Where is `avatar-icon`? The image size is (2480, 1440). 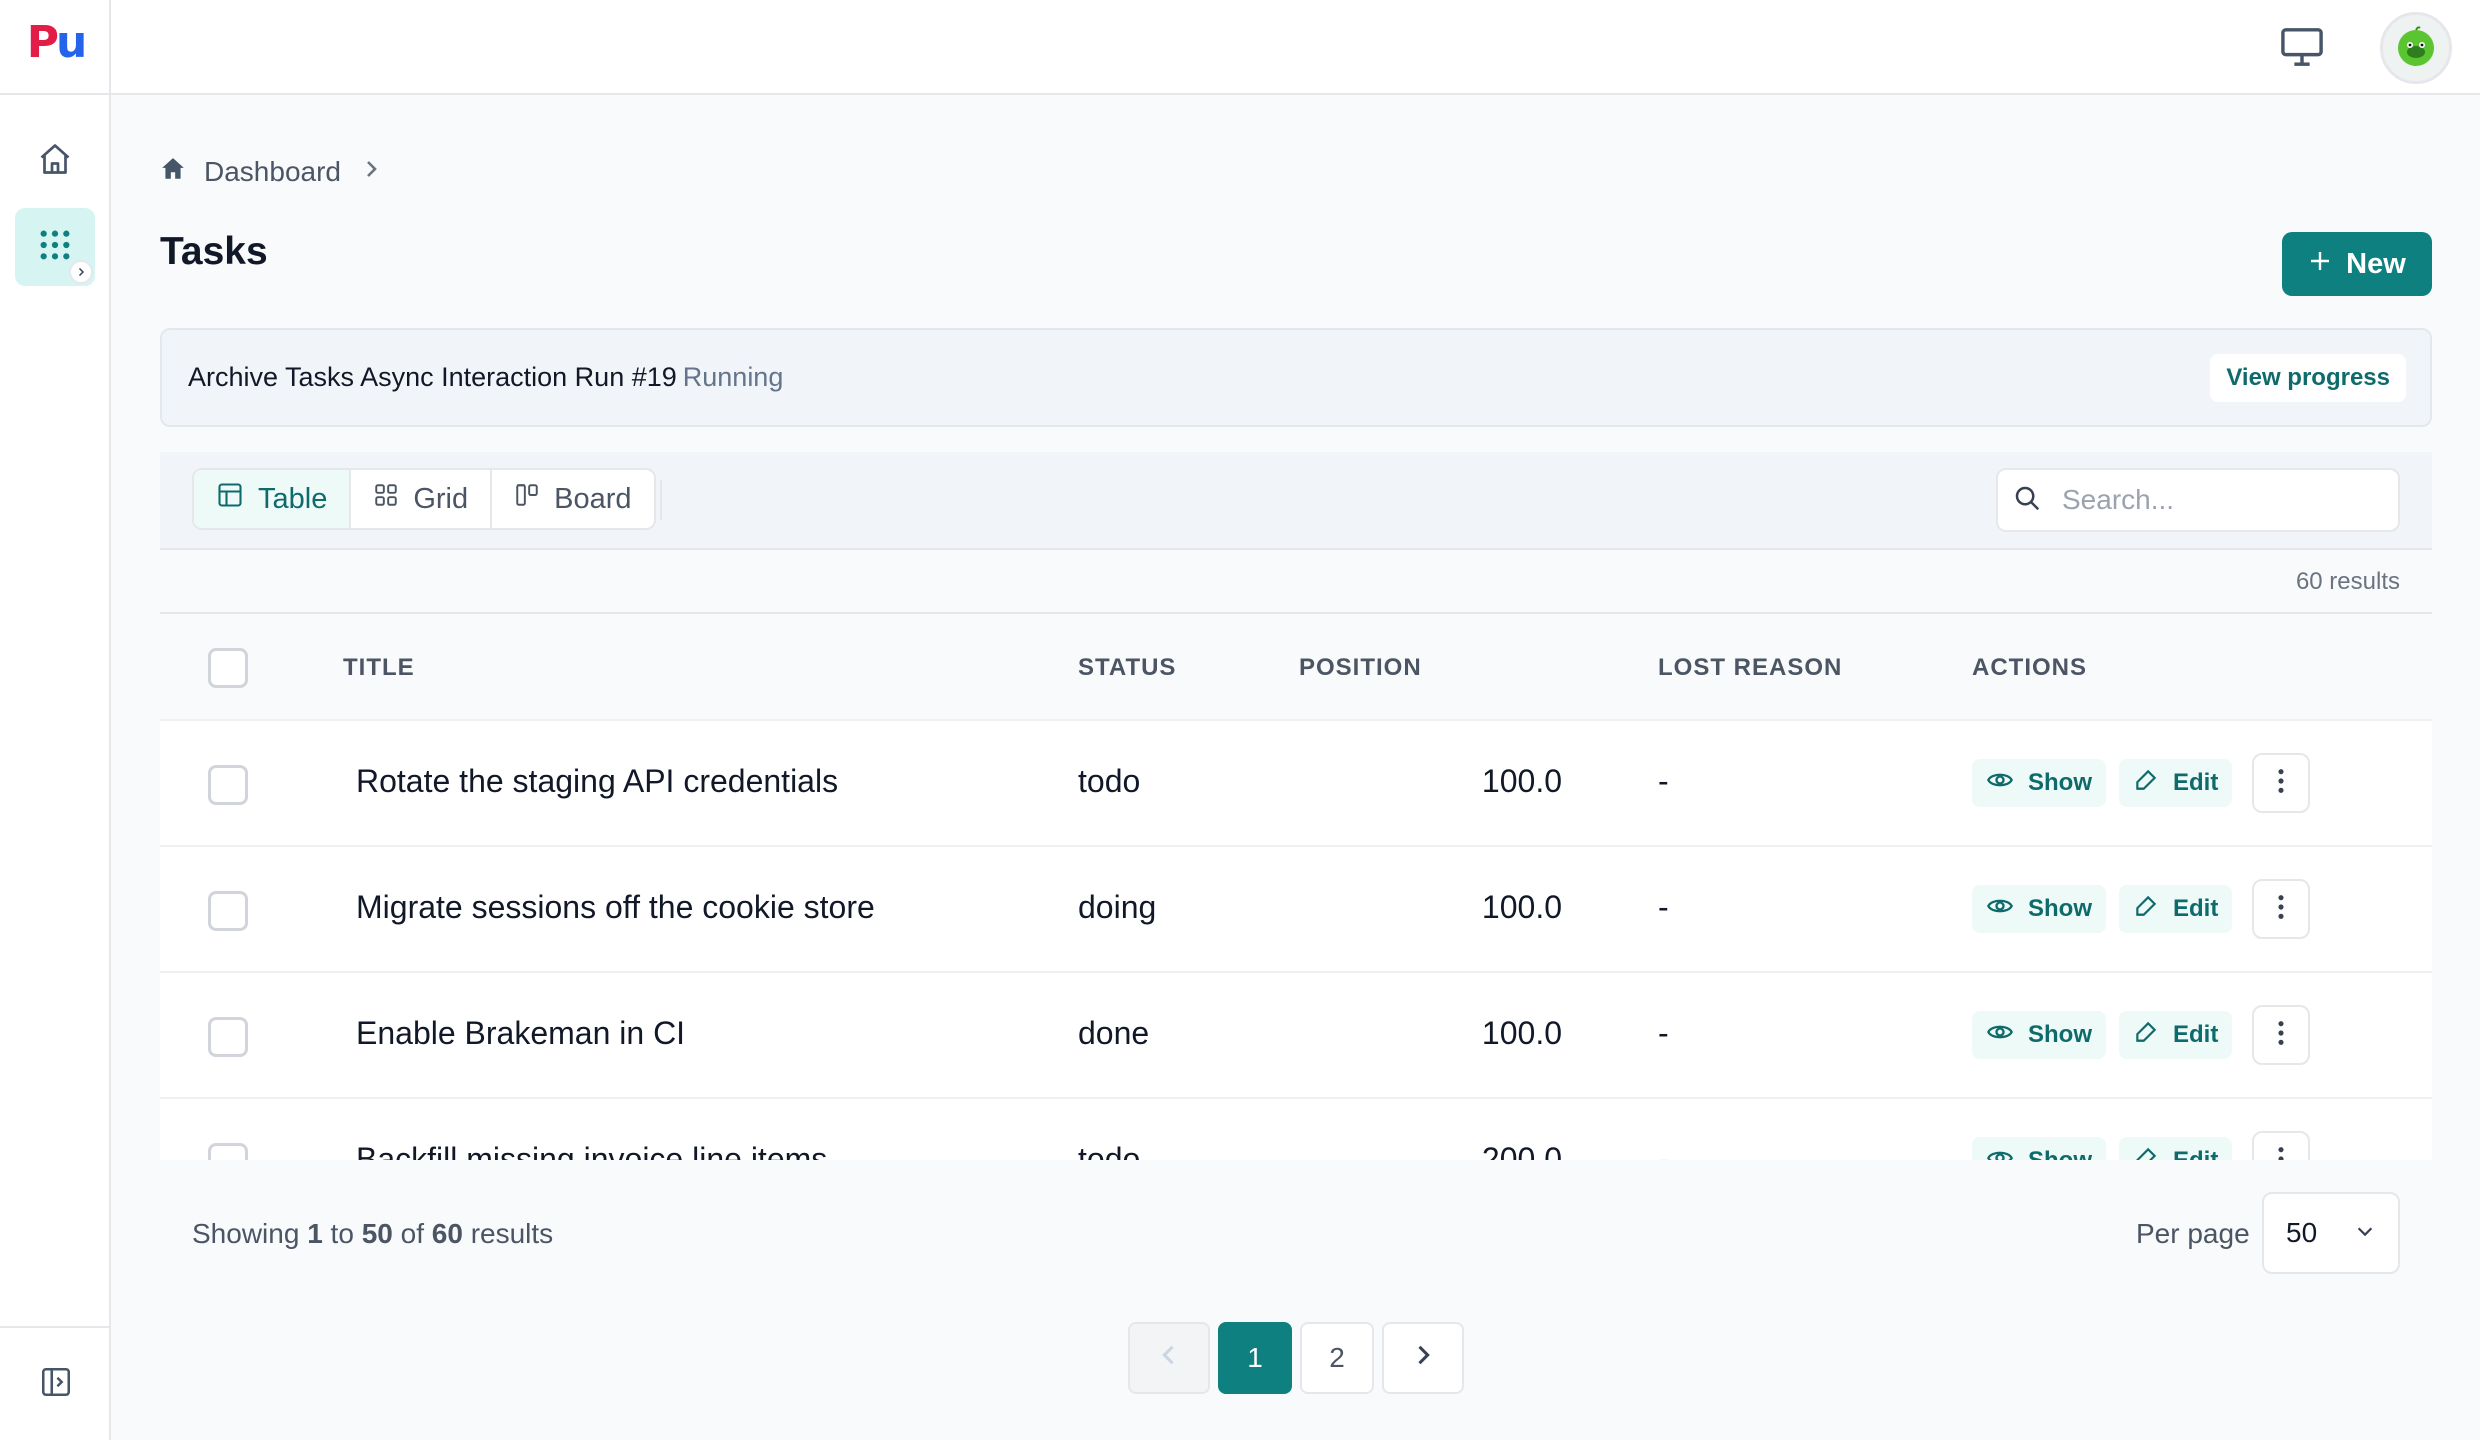
avatar-icon is located at coordinates (2416, 48).